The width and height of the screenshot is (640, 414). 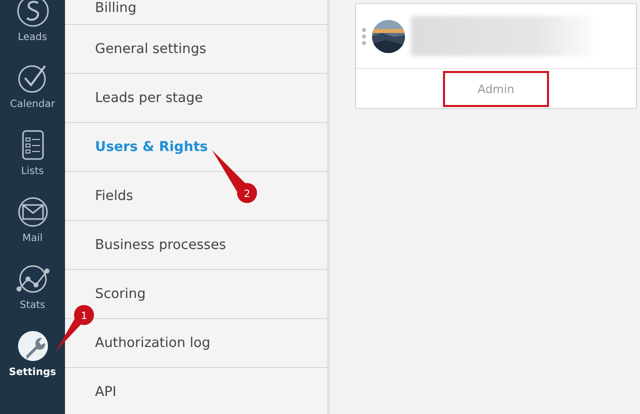 I want to click on nav-label: Settings, so click(x=32, y=372).